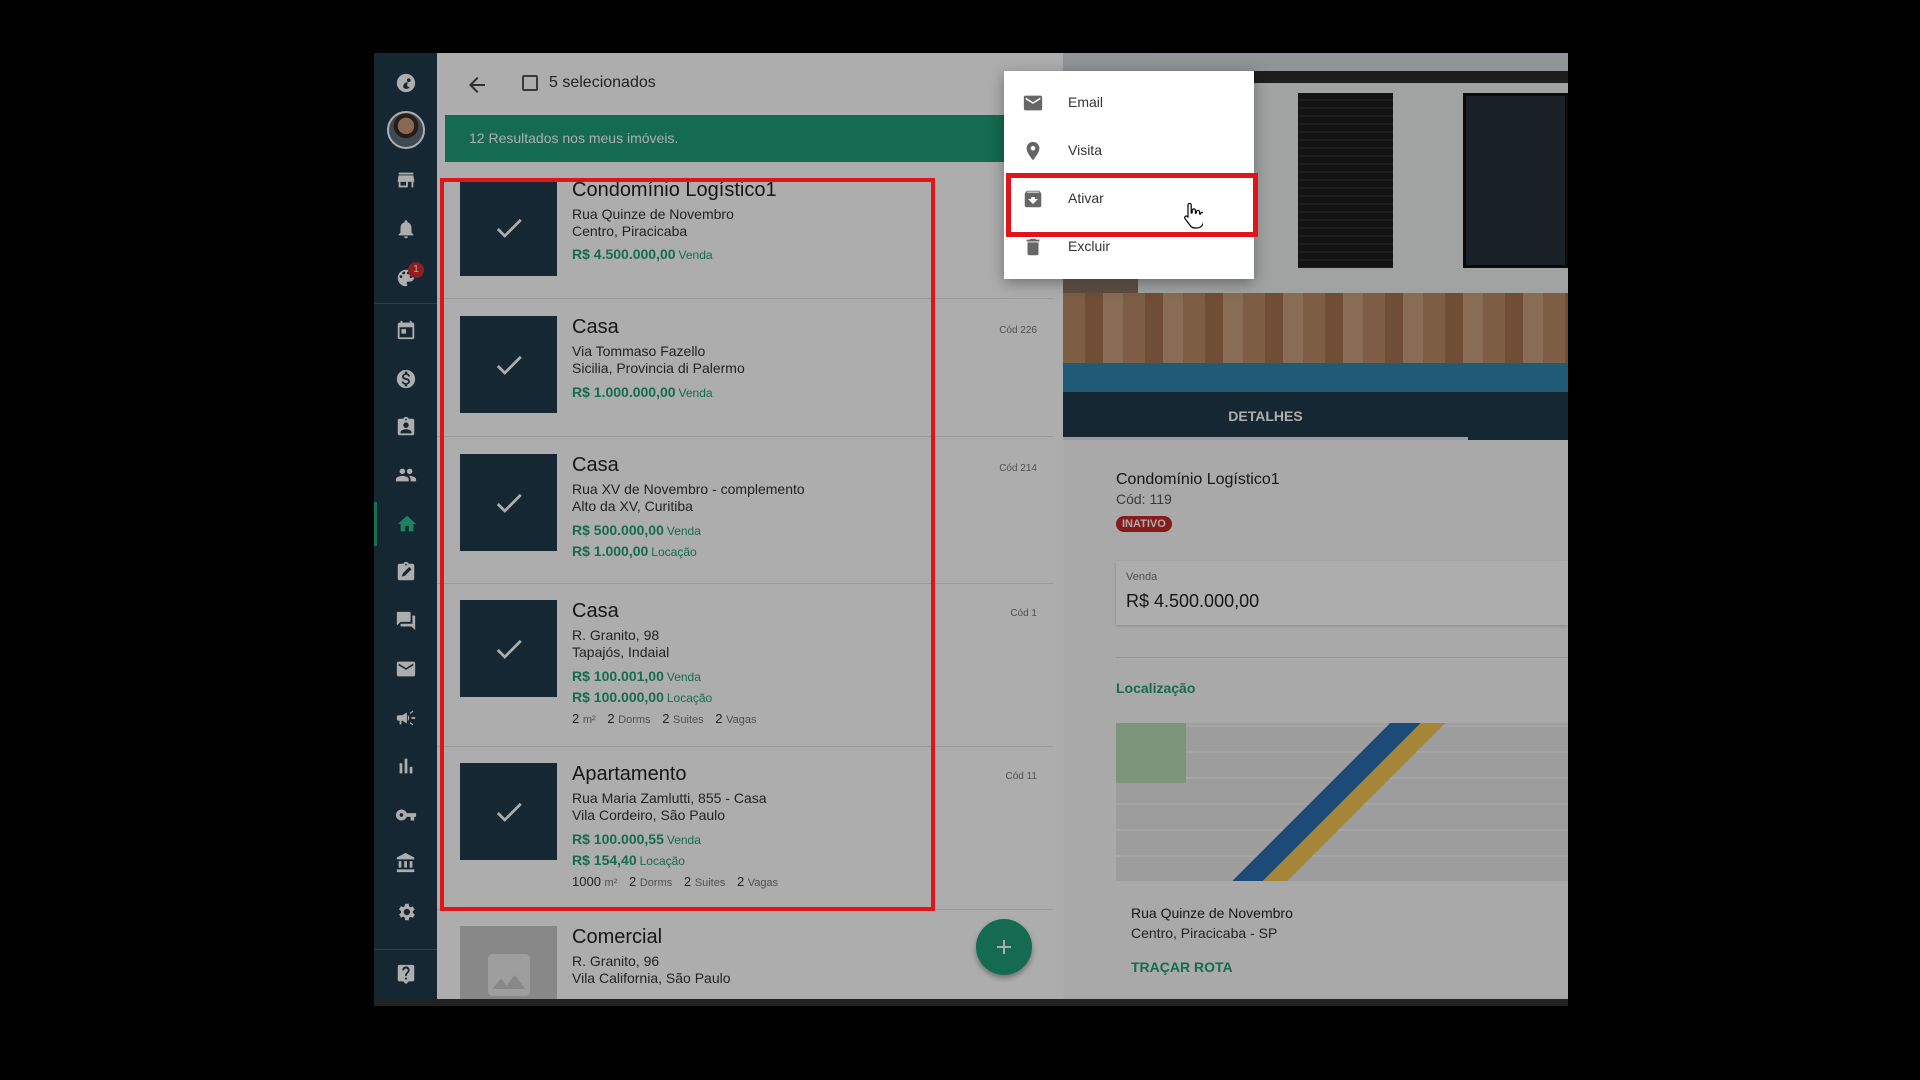 This screenshot has width=1920, height=1080. Describe the element at coordinates (1129, 103) in the screenshot. I see `menu-item-email: Email` at that location.